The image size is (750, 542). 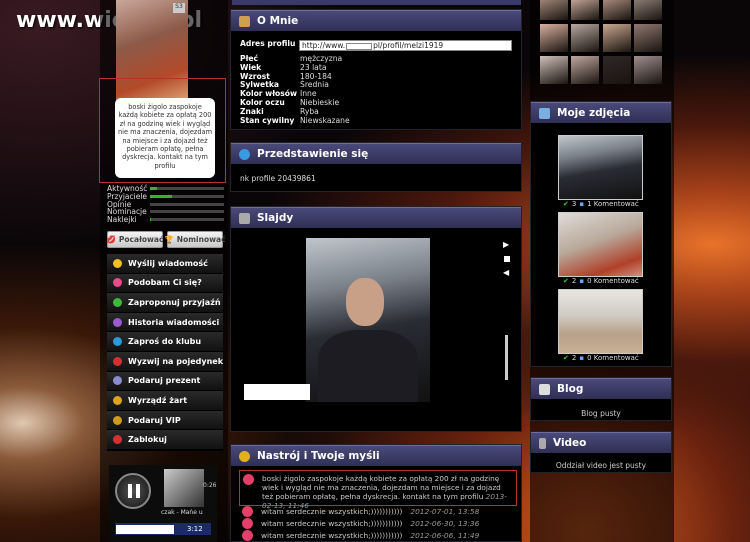 I want to click on about-title: O Mnie, so click(x=278, y=21).